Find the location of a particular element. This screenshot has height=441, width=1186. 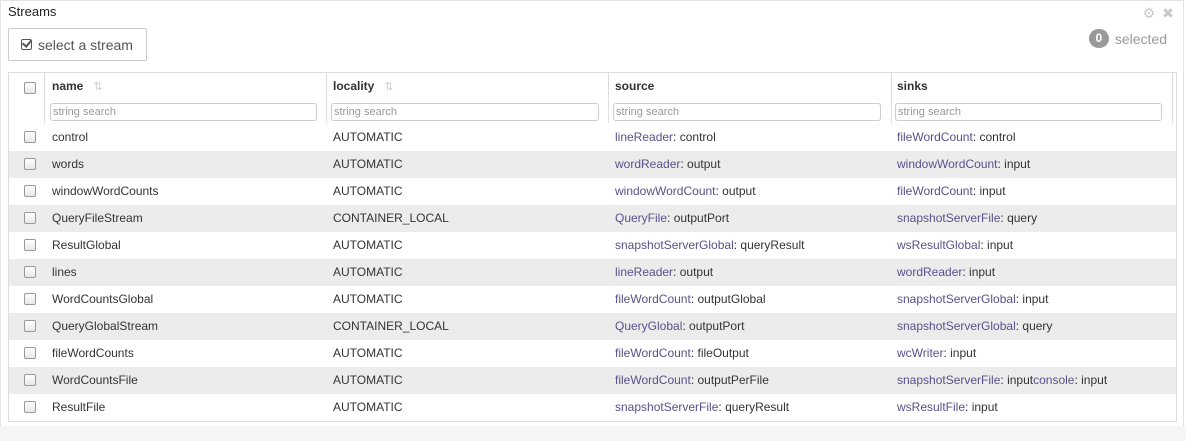

stream-sinks: snapshotServerGlobal: input is located at coordinates (973, 299).